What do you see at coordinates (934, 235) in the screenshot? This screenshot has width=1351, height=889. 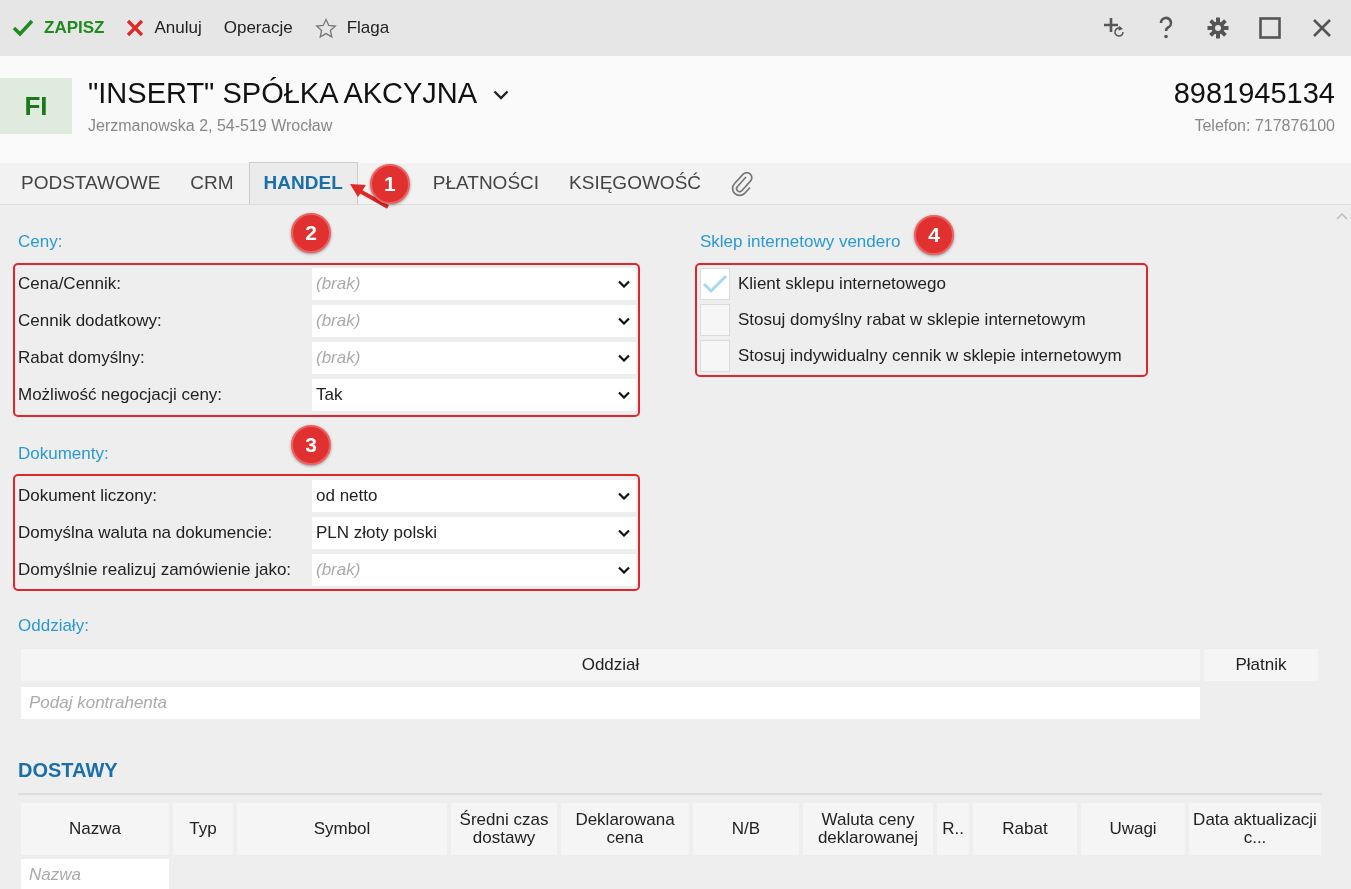 I see `annotation-badge: 4` at bounding box center [934, 235].